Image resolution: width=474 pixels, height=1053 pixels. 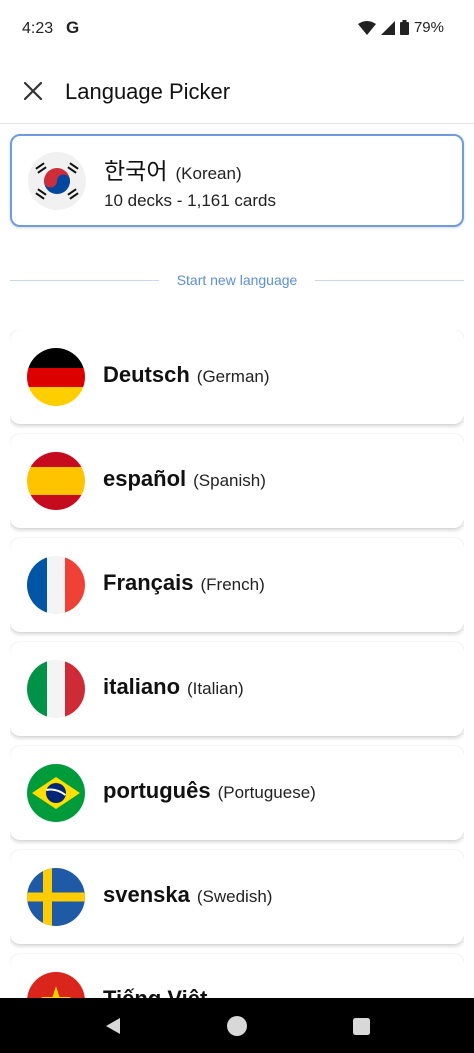 I want to click on language-names: português (Portuguese), so click(x=209, y=791).